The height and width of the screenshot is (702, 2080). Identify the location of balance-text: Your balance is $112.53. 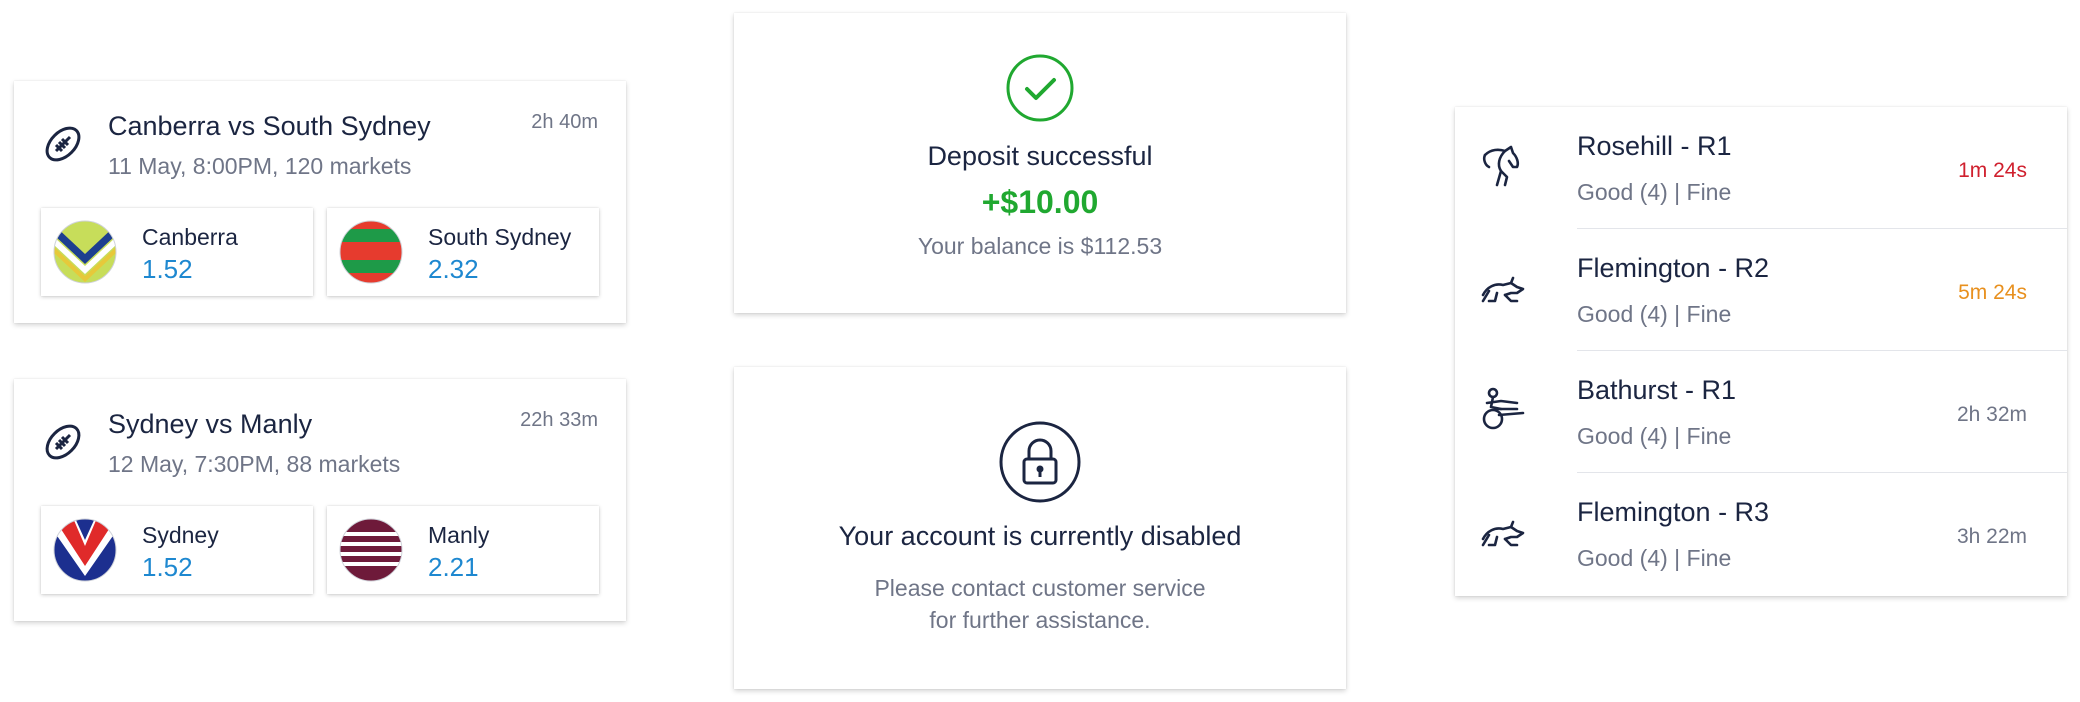
(1040, 246).